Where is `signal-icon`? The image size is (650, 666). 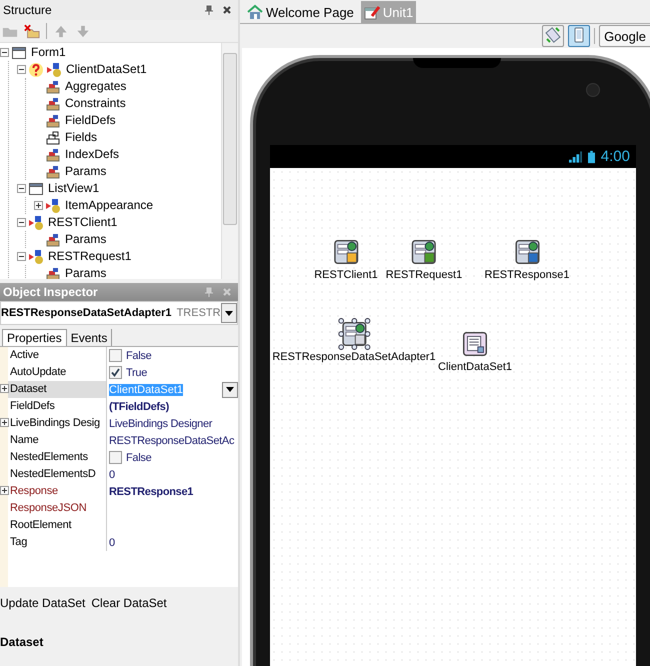 signal-icon is located at coordinates (575, 156).